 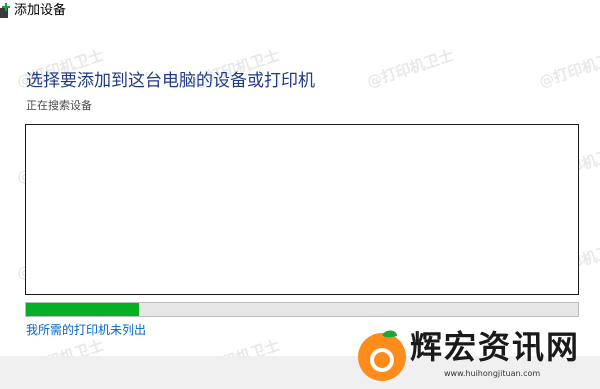 I want to click on brand-watermark-logo: 辉宏资讯网 www.huihongjituan.com, so click(x=474, y=357).